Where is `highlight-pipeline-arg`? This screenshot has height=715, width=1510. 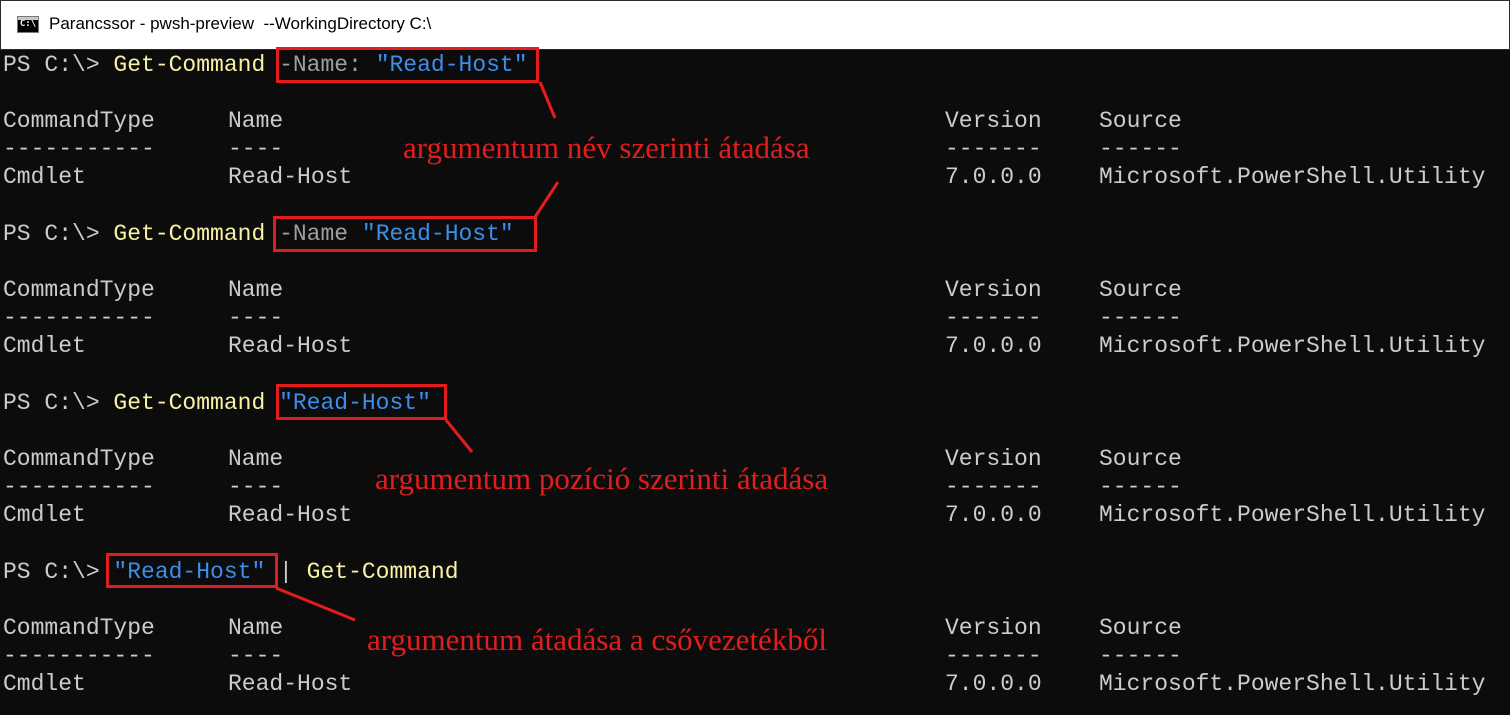
highlight-pipeline-arg is located at coordinates (192, 570).